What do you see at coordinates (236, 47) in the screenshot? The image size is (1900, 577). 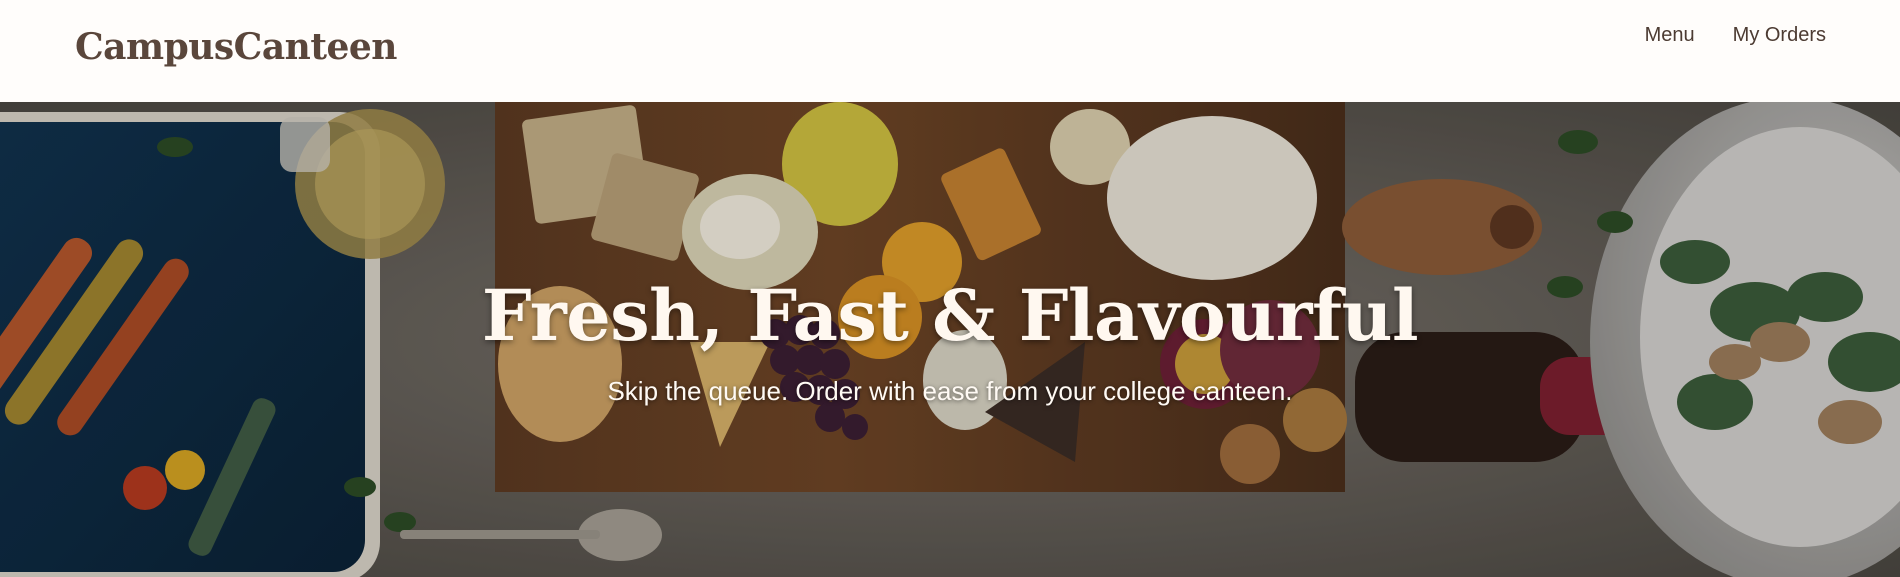 I see `brand-logo: CampusCanteen` at bounding box center [236, 47].